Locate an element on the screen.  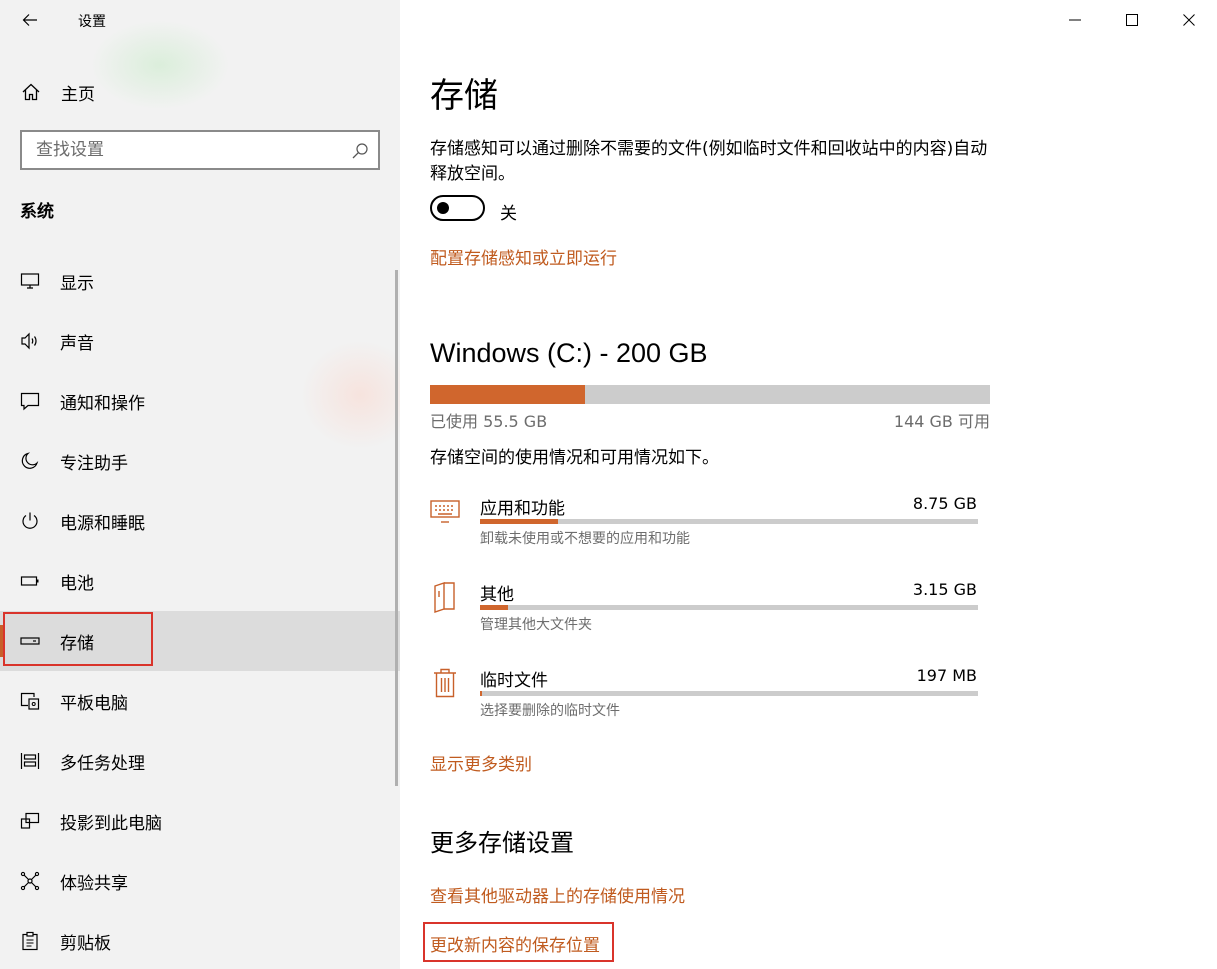
sidebar-item-home: 主页 is located at coordinates (200, 92).